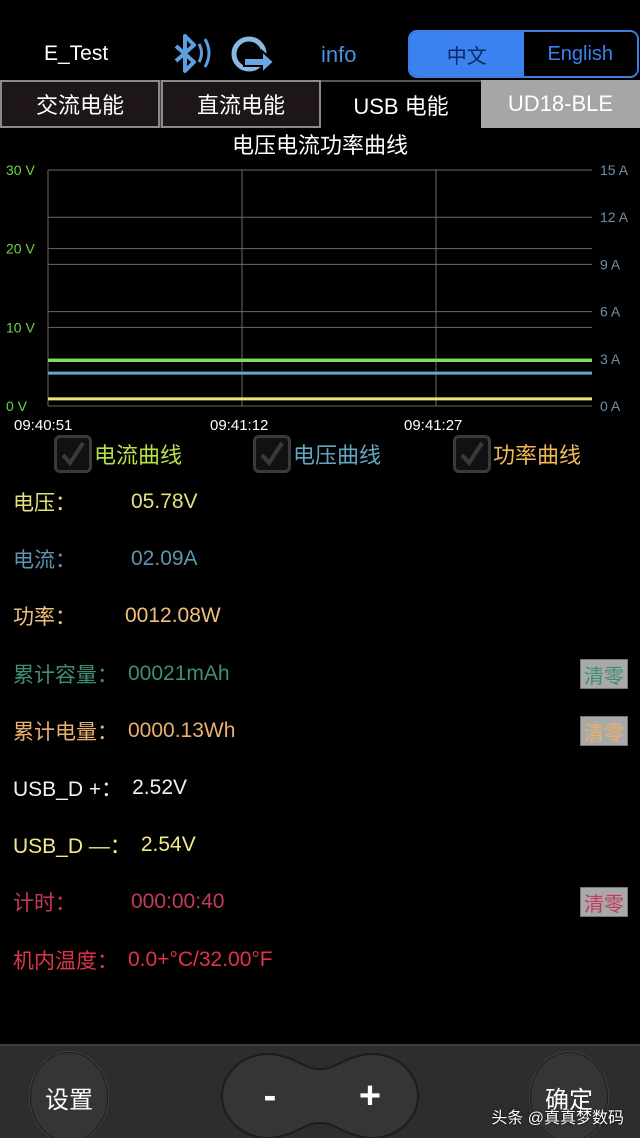 This screenshot has height=1138, width=640. I want to click on language-option-chinese: 中文, so click(467, 54).